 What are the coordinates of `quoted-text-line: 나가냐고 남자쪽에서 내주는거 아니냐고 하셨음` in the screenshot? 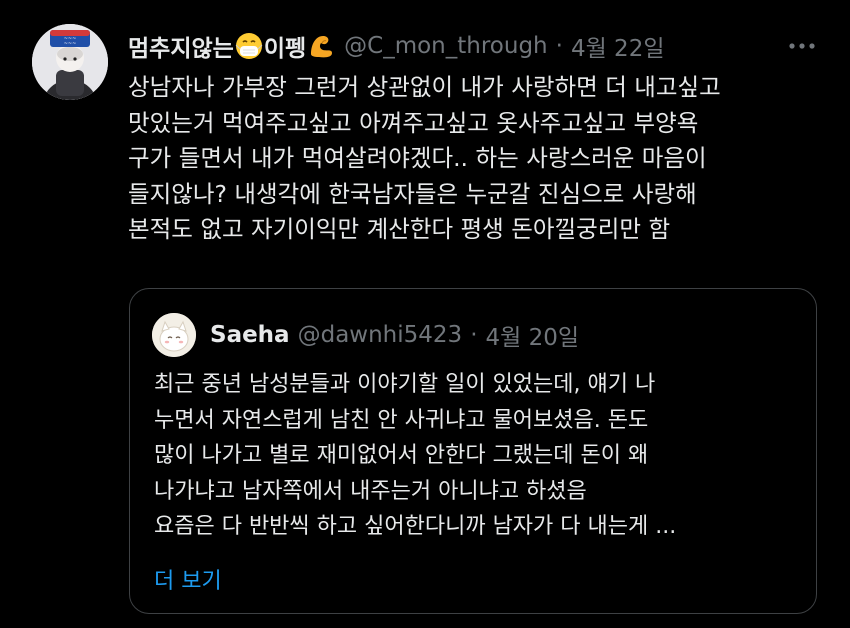 It's located at (370, 491).